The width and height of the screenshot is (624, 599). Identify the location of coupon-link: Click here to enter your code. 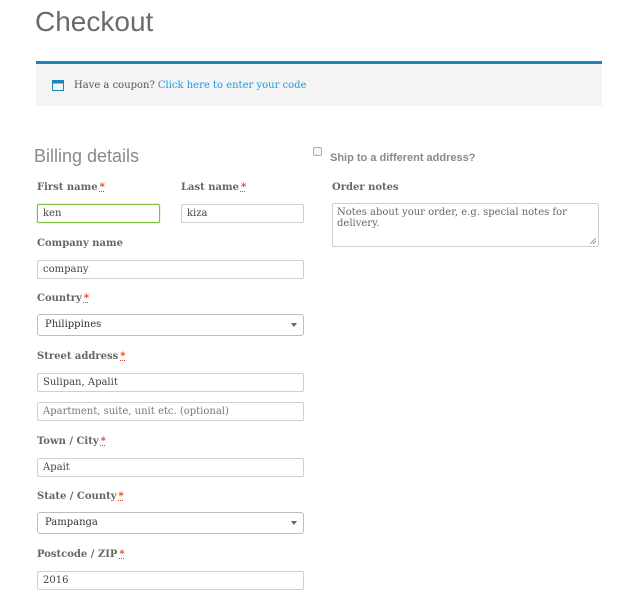
(232, 85).